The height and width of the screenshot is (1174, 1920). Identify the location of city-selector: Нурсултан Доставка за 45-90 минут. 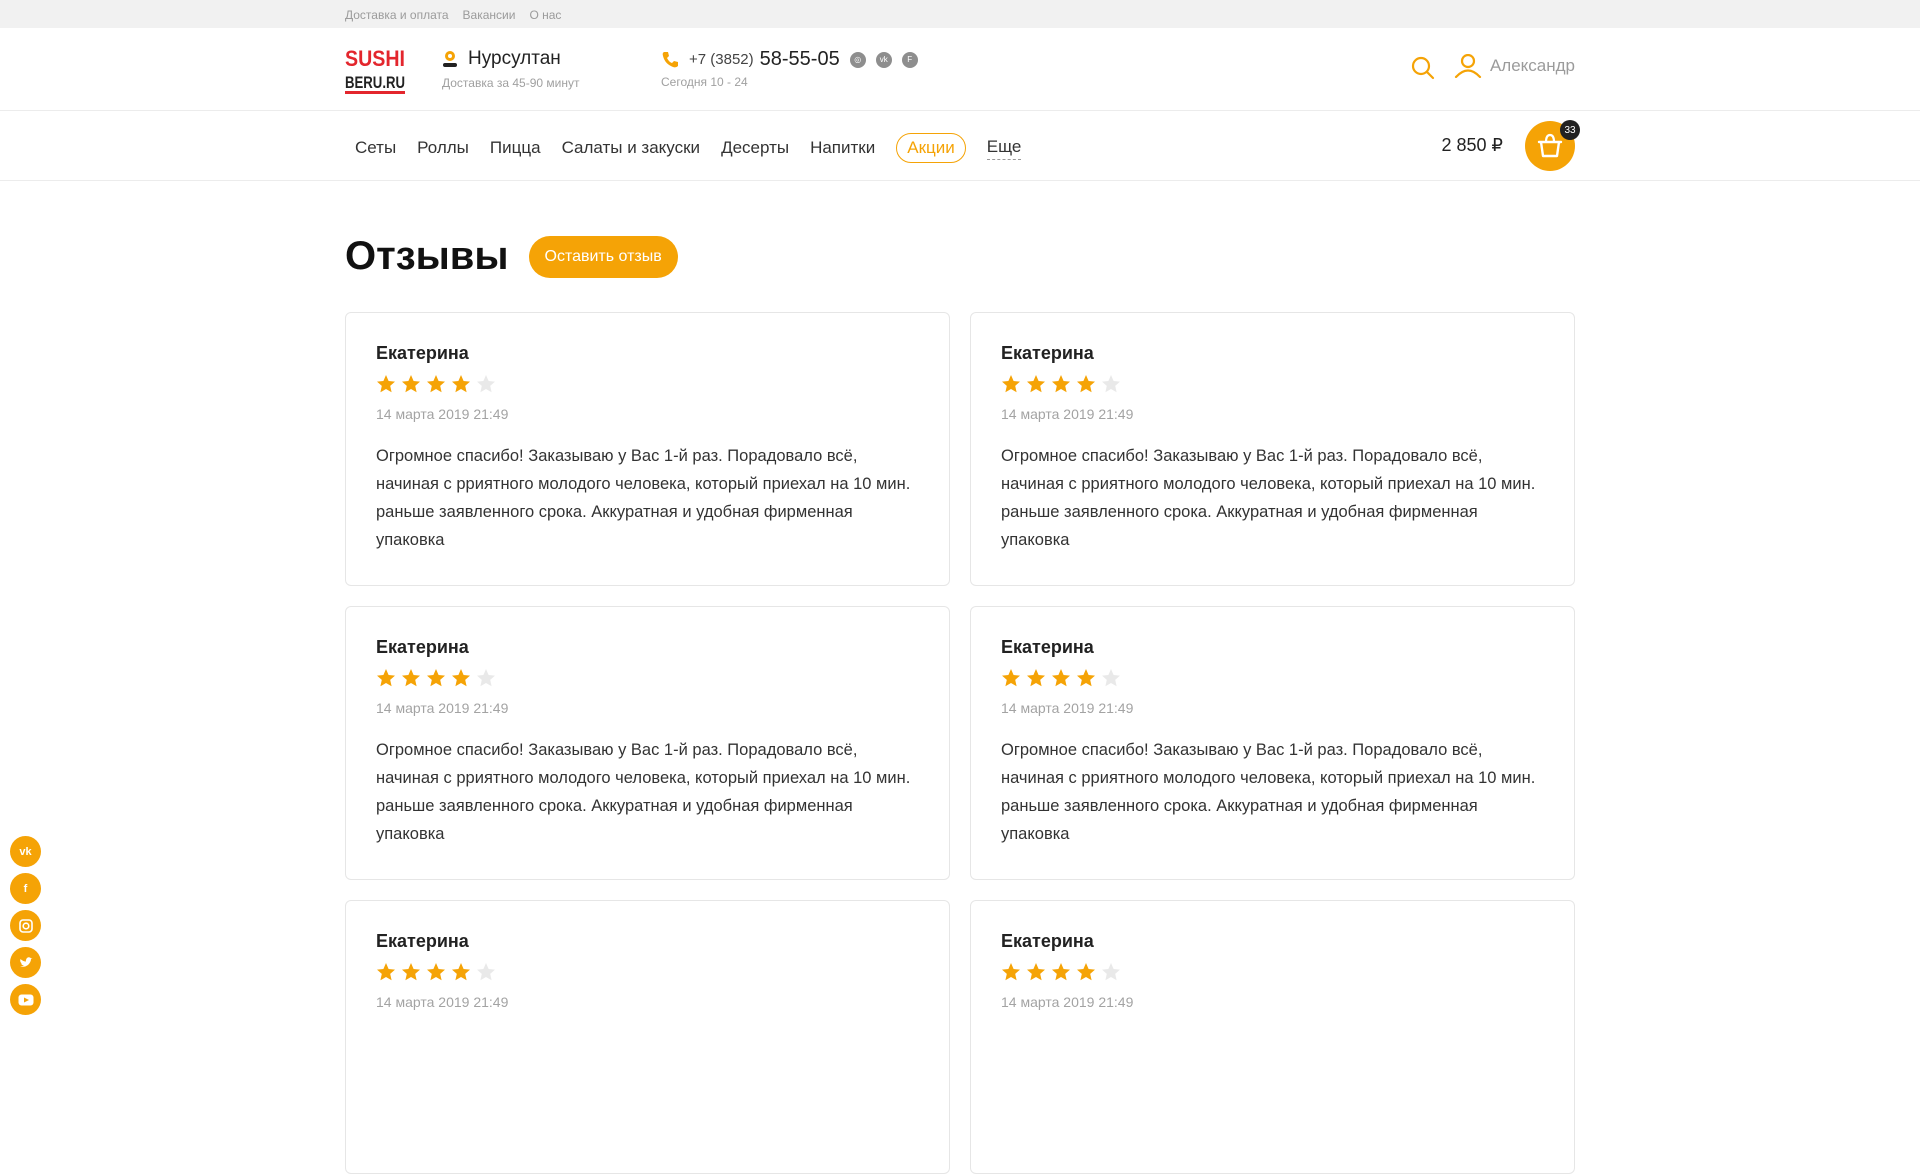
(510, 69).